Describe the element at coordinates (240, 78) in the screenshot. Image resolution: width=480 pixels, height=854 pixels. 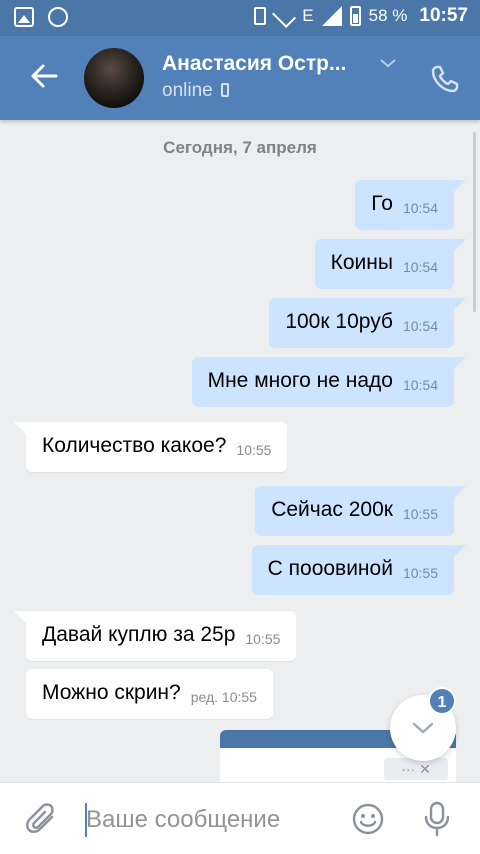
I see `chat-header: Анастасия Остр... online` at that location.